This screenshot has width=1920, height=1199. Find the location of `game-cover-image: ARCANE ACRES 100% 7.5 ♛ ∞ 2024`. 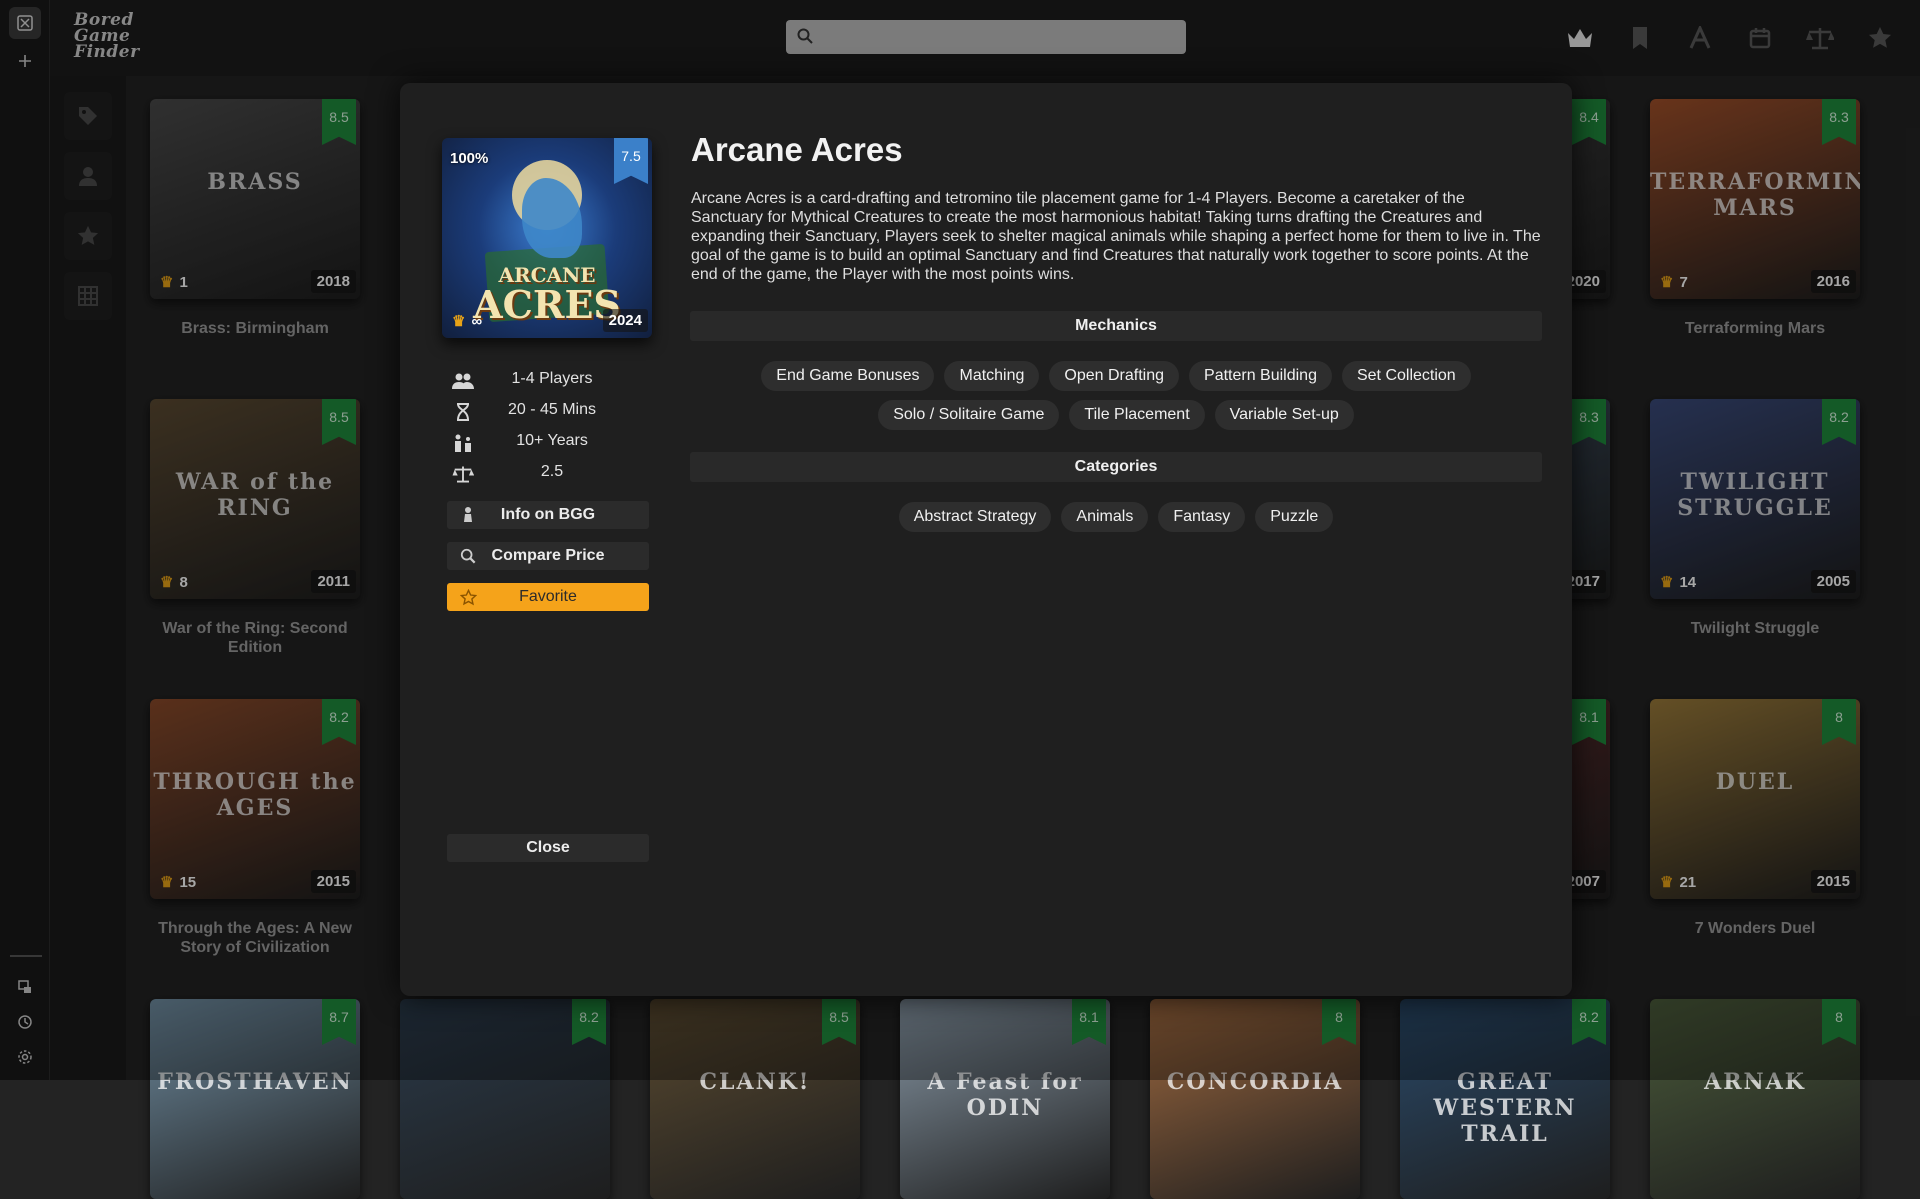

game-cover-image: ARCANE ACRES 100% 7.5 ♛ ∞ 2024 is located at coordinates (547, 238).